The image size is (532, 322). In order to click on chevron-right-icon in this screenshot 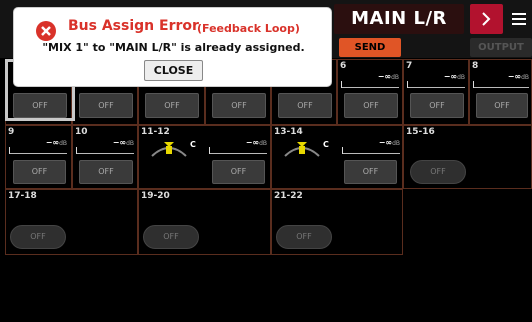, I will do `click(486, 19)`.